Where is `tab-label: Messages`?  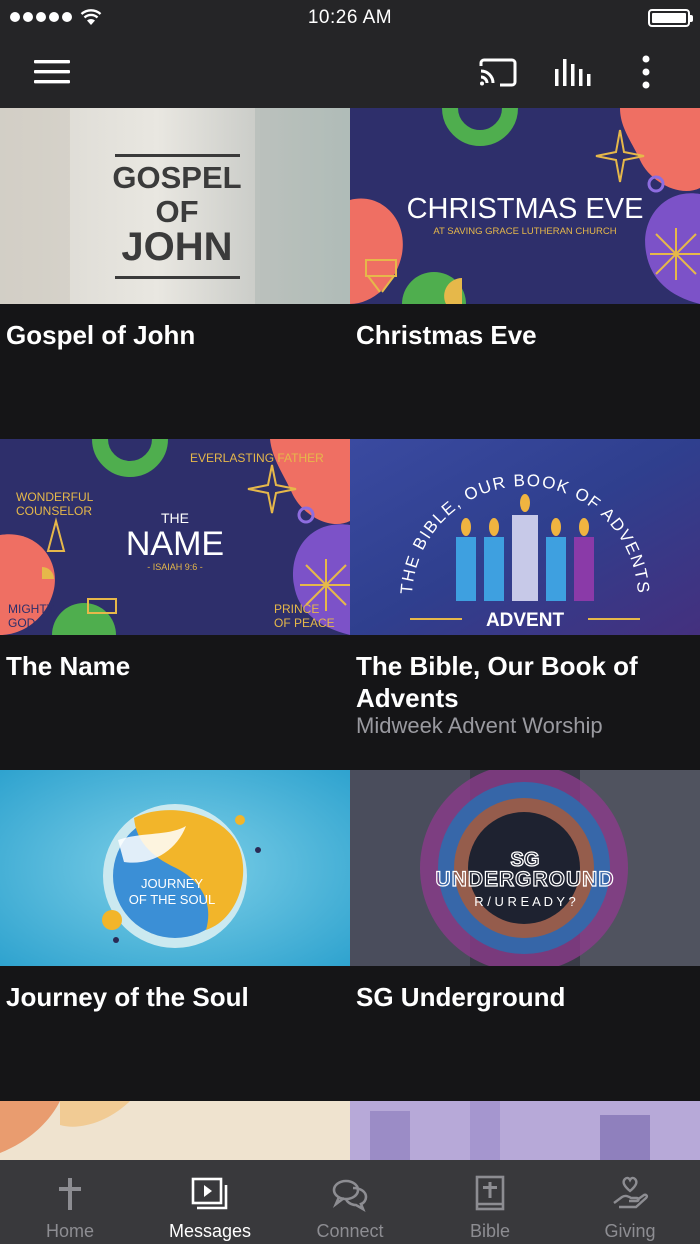 tab-label: Messages is located at coordinates (210, 1231).